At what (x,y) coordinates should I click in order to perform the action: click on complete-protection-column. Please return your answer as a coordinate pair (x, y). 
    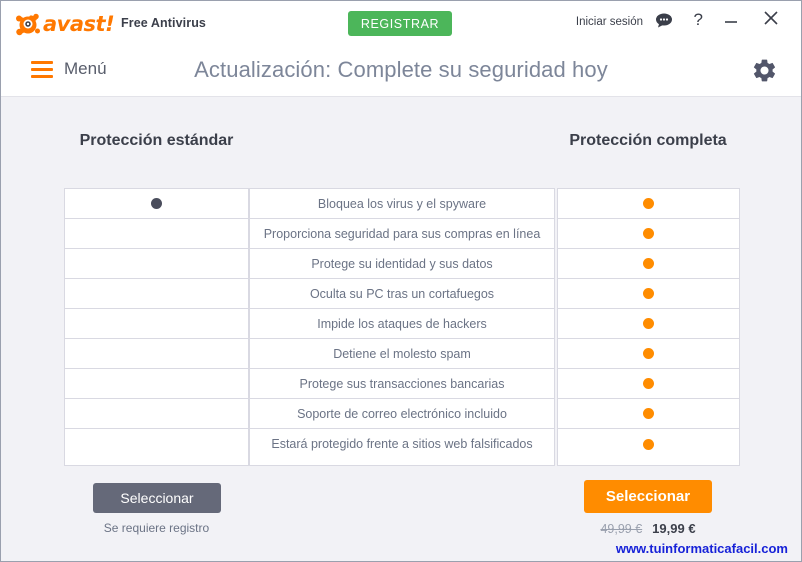
    Looking at the image, I should click on (648, 327).